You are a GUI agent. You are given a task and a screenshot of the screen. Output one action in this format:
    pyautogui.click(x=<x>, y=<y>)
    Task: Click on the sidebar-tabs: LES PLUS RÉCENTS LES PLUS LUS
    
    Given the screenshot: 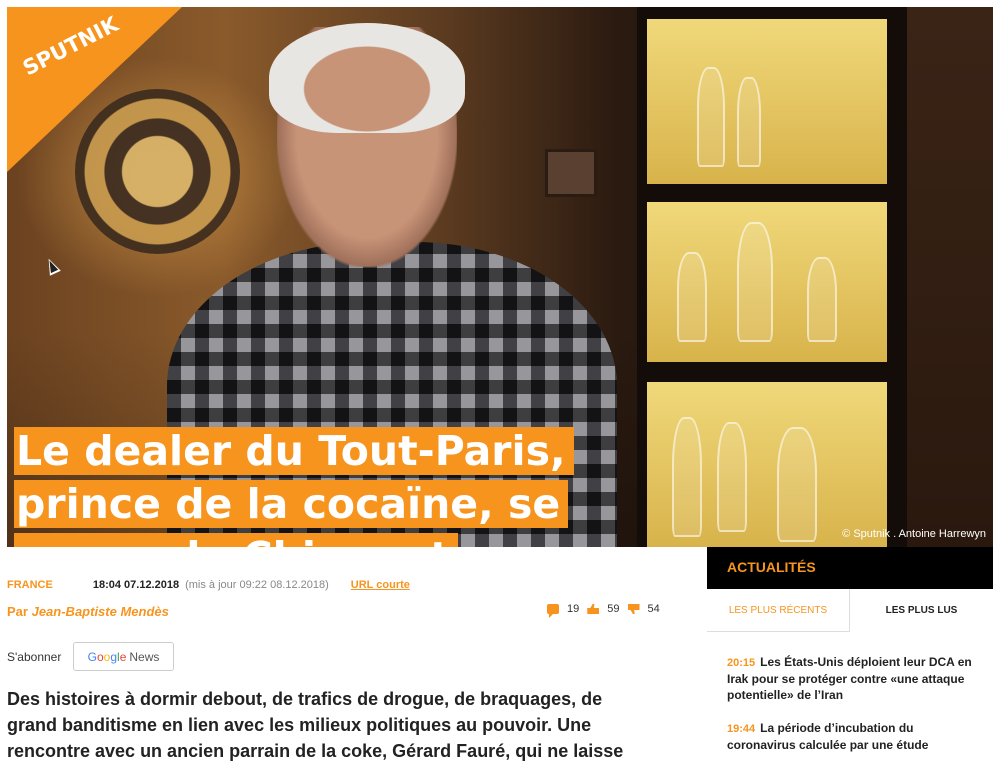 What is the action you would take?
    pyautogui.click(x=850, y=610)
    